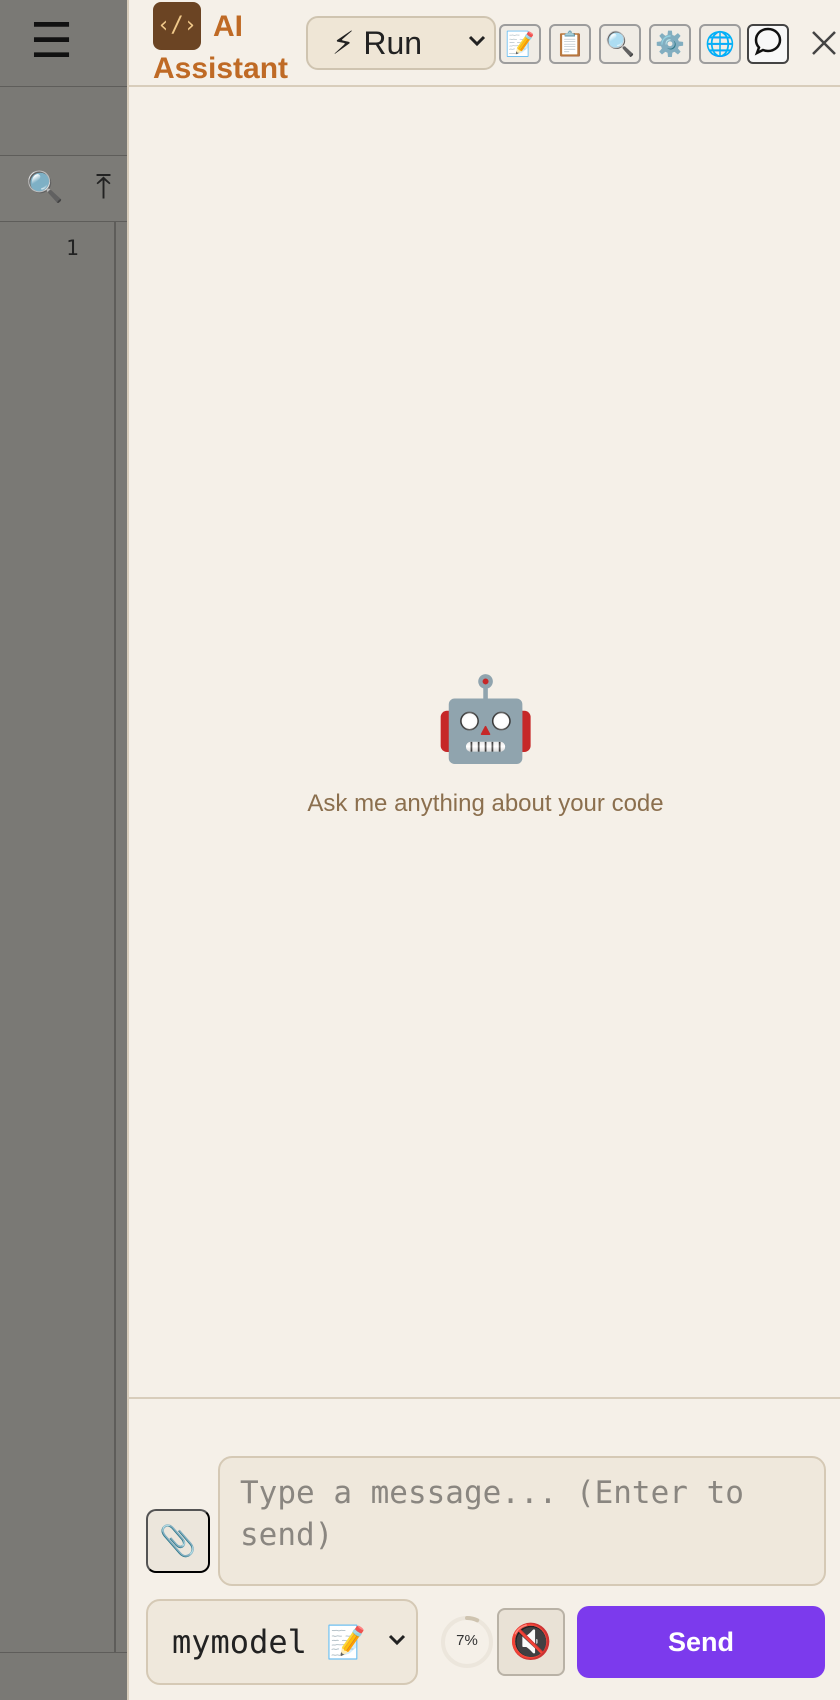 This screenshot has width=840, height=1700. What do you see at coordinates (485, 719) in the screenshot?
I see `robot-icon: 🤖` at bounding box center [485, 719].